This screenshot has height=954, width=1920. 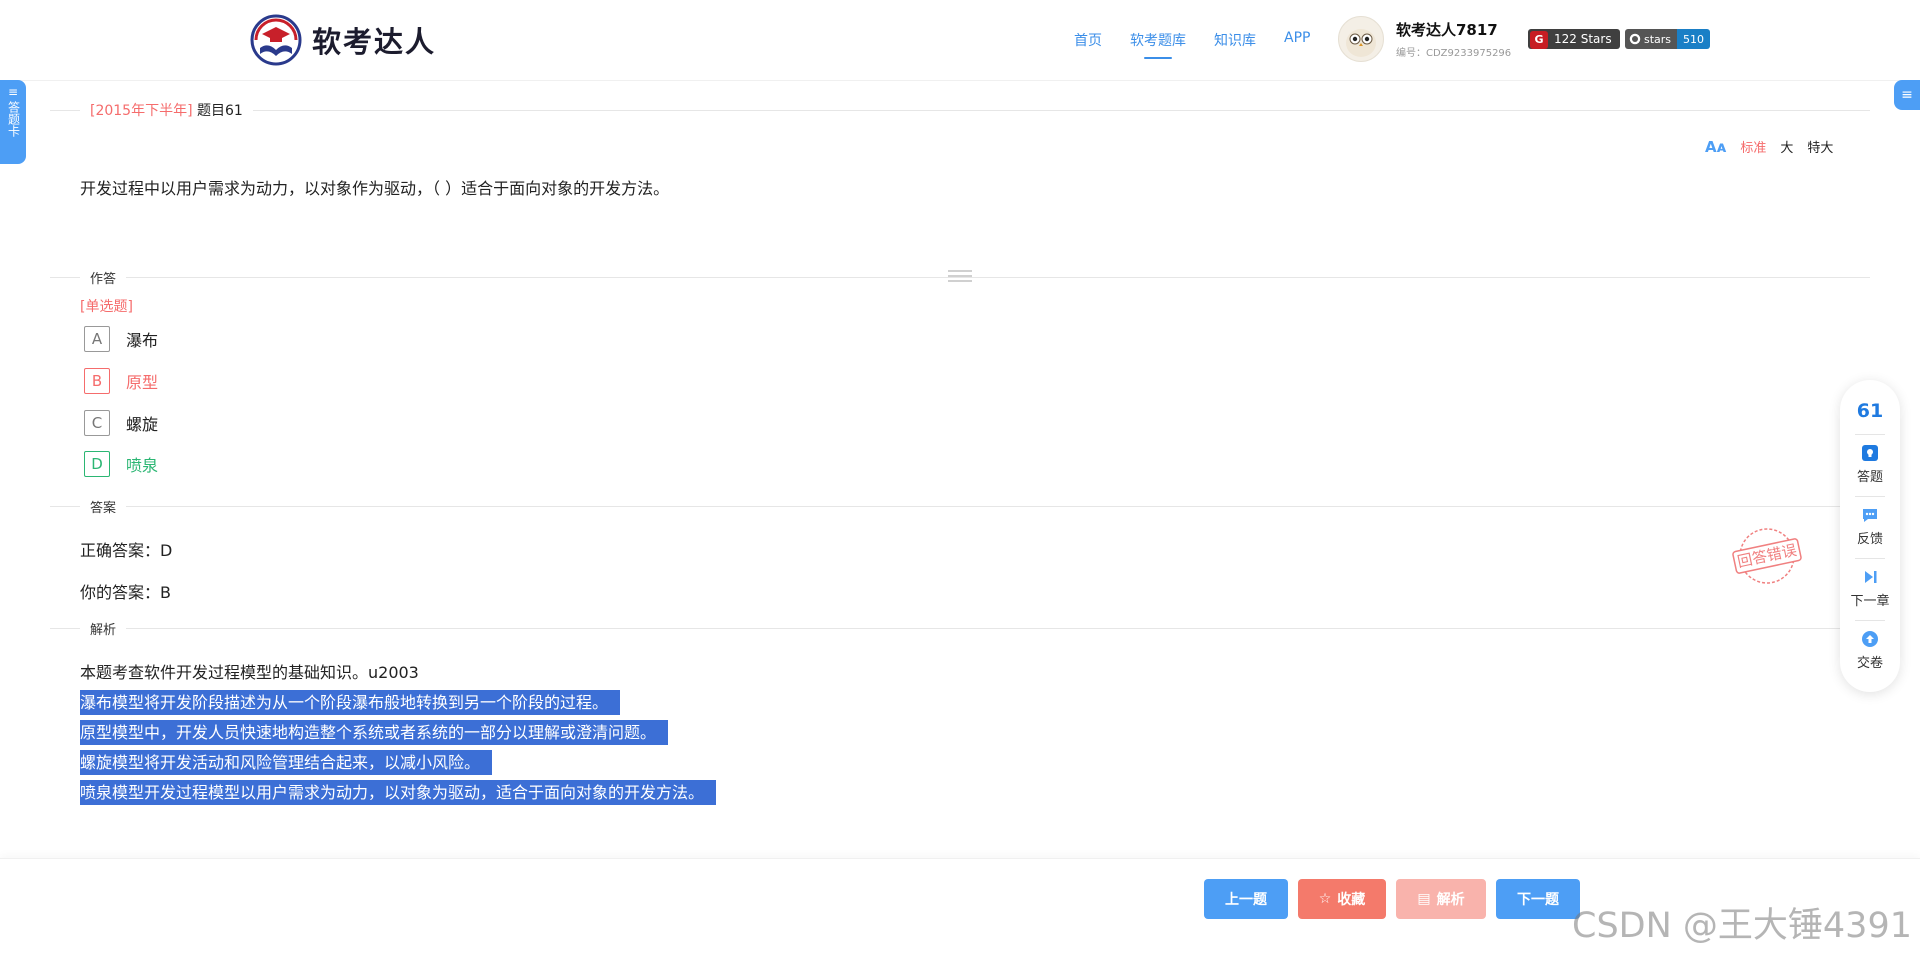 I want to click on github-stars-badge: stars 510, so click(x=1668, y=39).